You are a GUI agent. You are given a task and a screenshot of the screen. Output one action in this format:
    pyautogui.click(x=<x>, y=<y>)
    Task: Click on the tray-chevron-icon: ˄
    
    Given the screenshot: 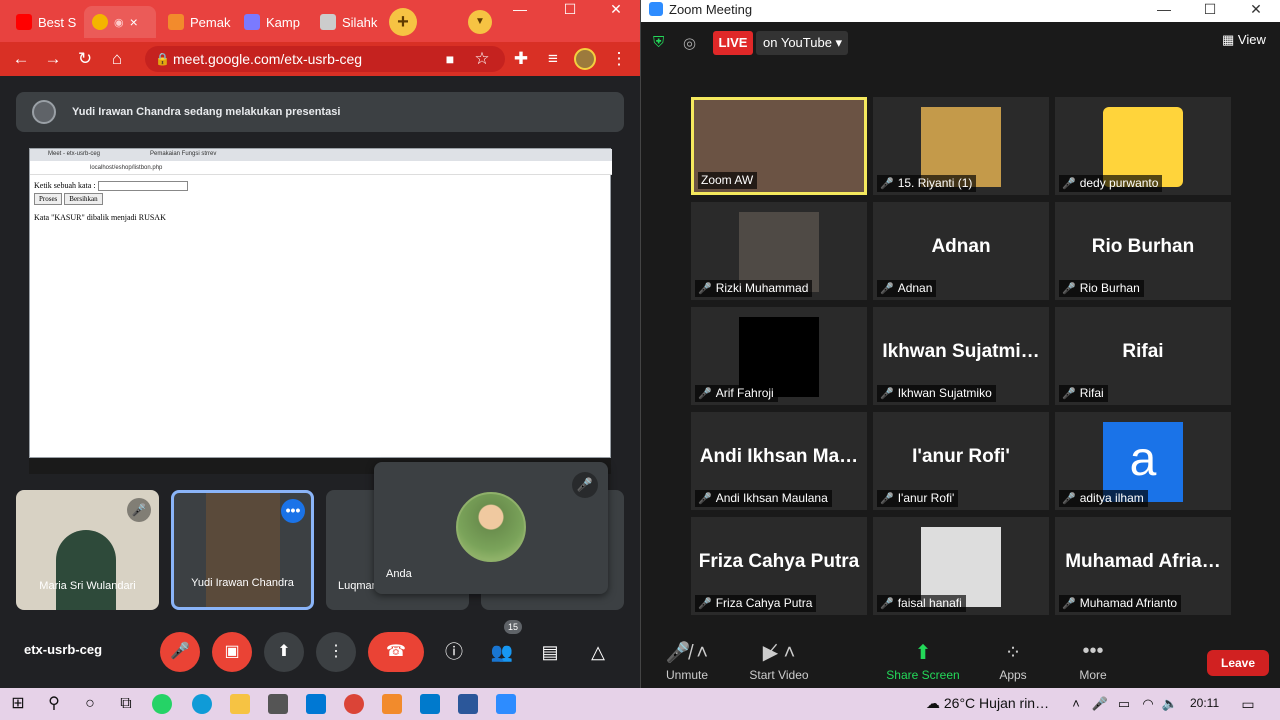 What is the action you would take?
    pyautogui.click(x=1076, y=704)
    